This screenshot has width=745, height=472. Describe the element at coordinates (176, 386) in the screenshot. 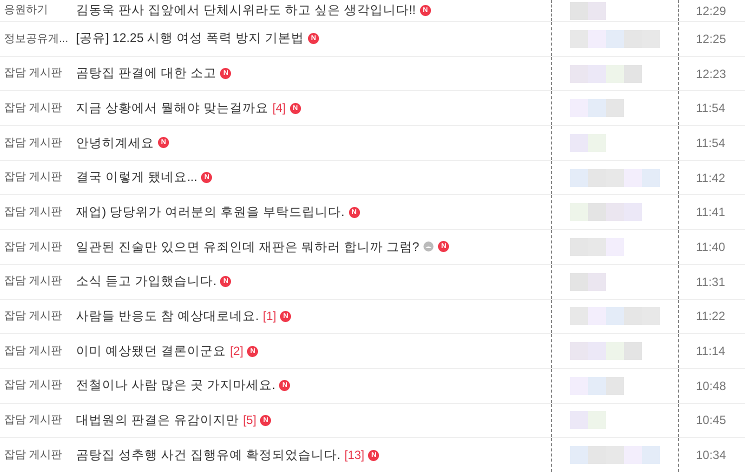

I see `post-title: 전철이나 사람 많은 곳 가지마세요.` at that location.